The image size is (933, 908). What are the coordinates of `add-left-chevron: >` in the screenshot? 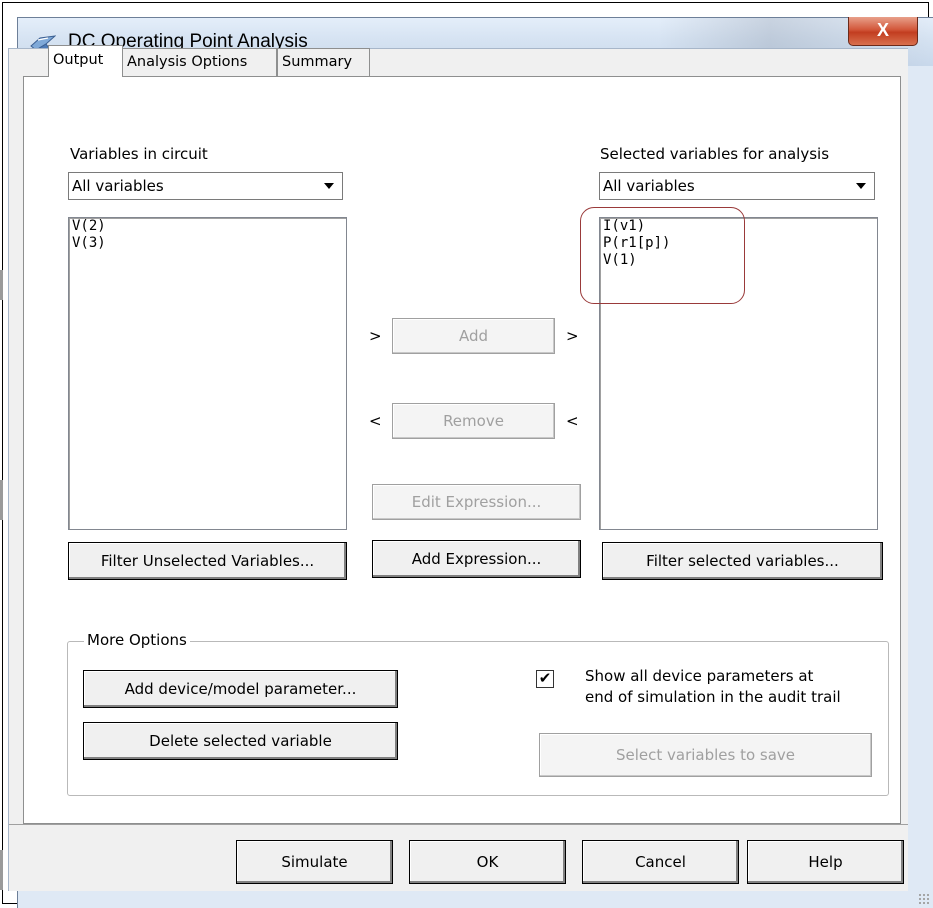 It's located at (375, 336).